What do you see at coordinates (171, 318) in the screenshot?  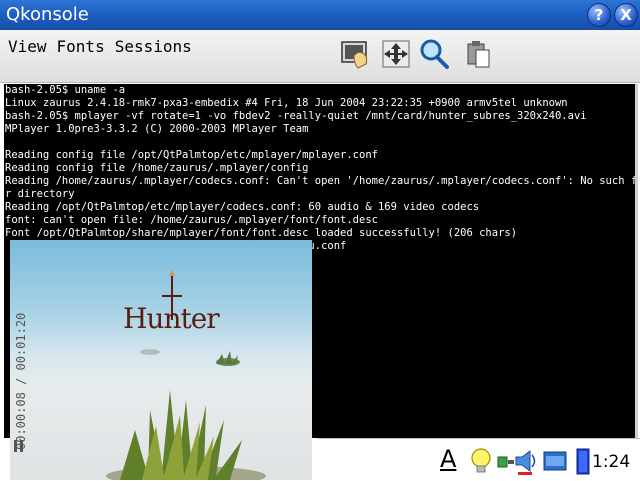 I see `video-logo-text: Hunter` at bounding box center [171, 318].